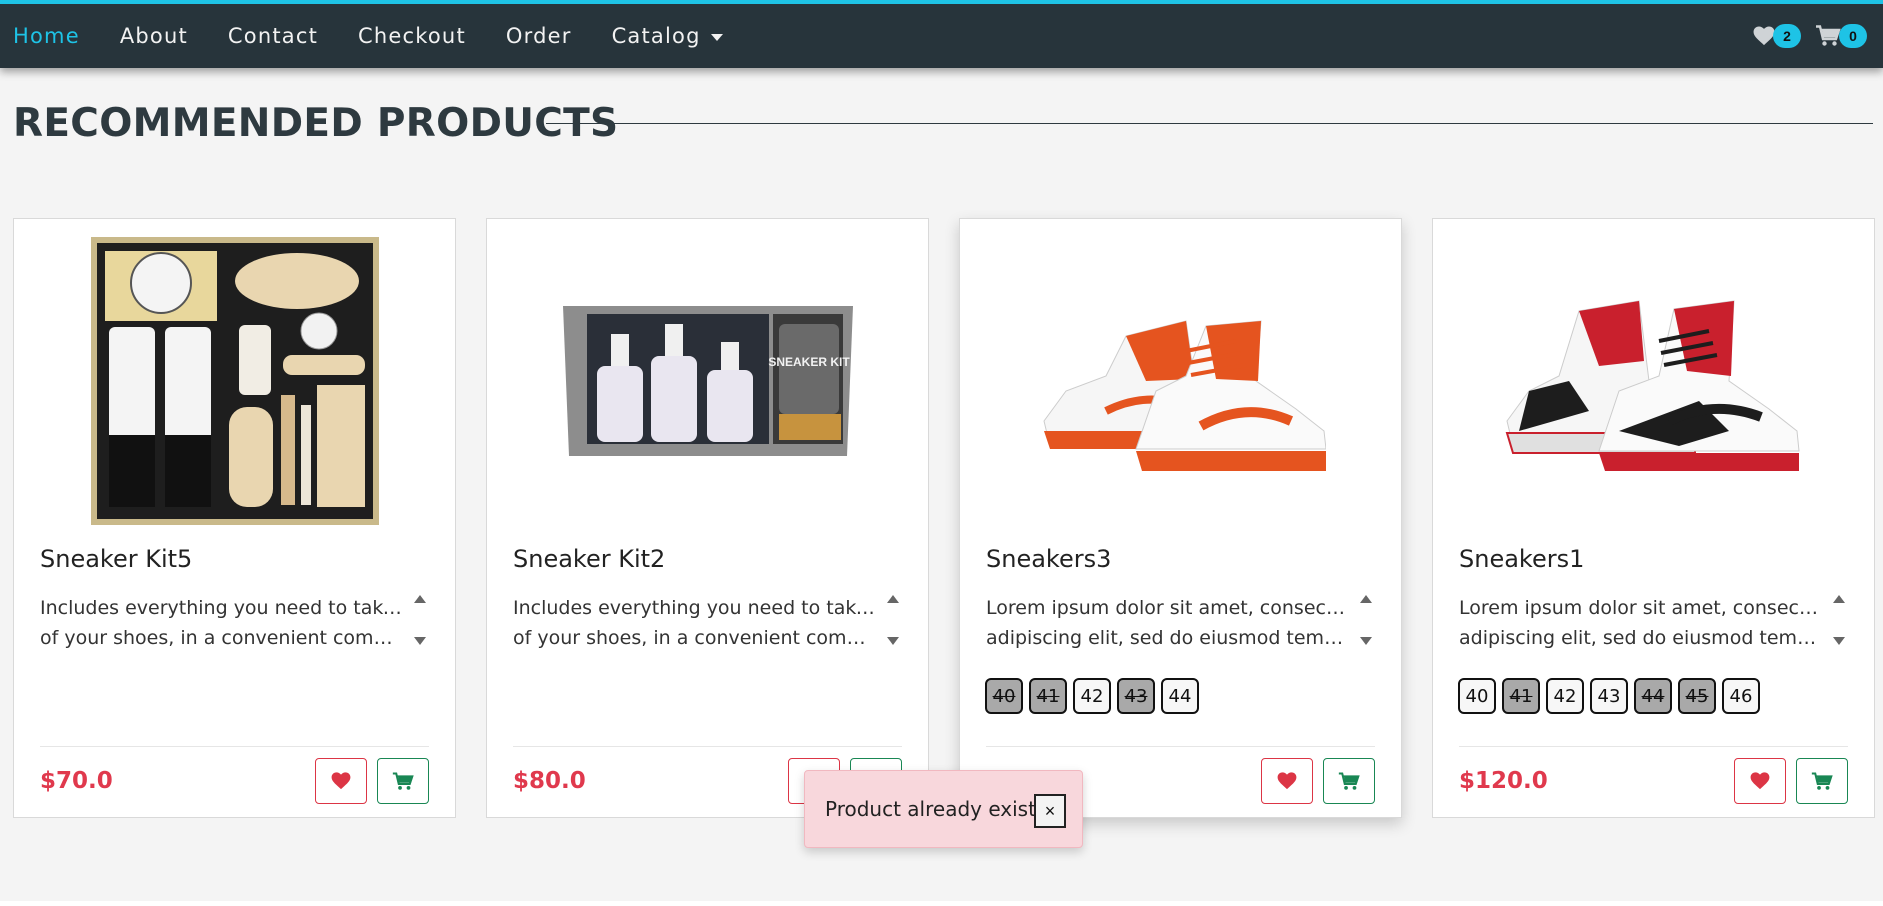 Image resolution: width=1883 pixels, height=906 pixels. Describe the element at coordinates (1209, 123) in the screenshot. I see `title-divider` at that location.